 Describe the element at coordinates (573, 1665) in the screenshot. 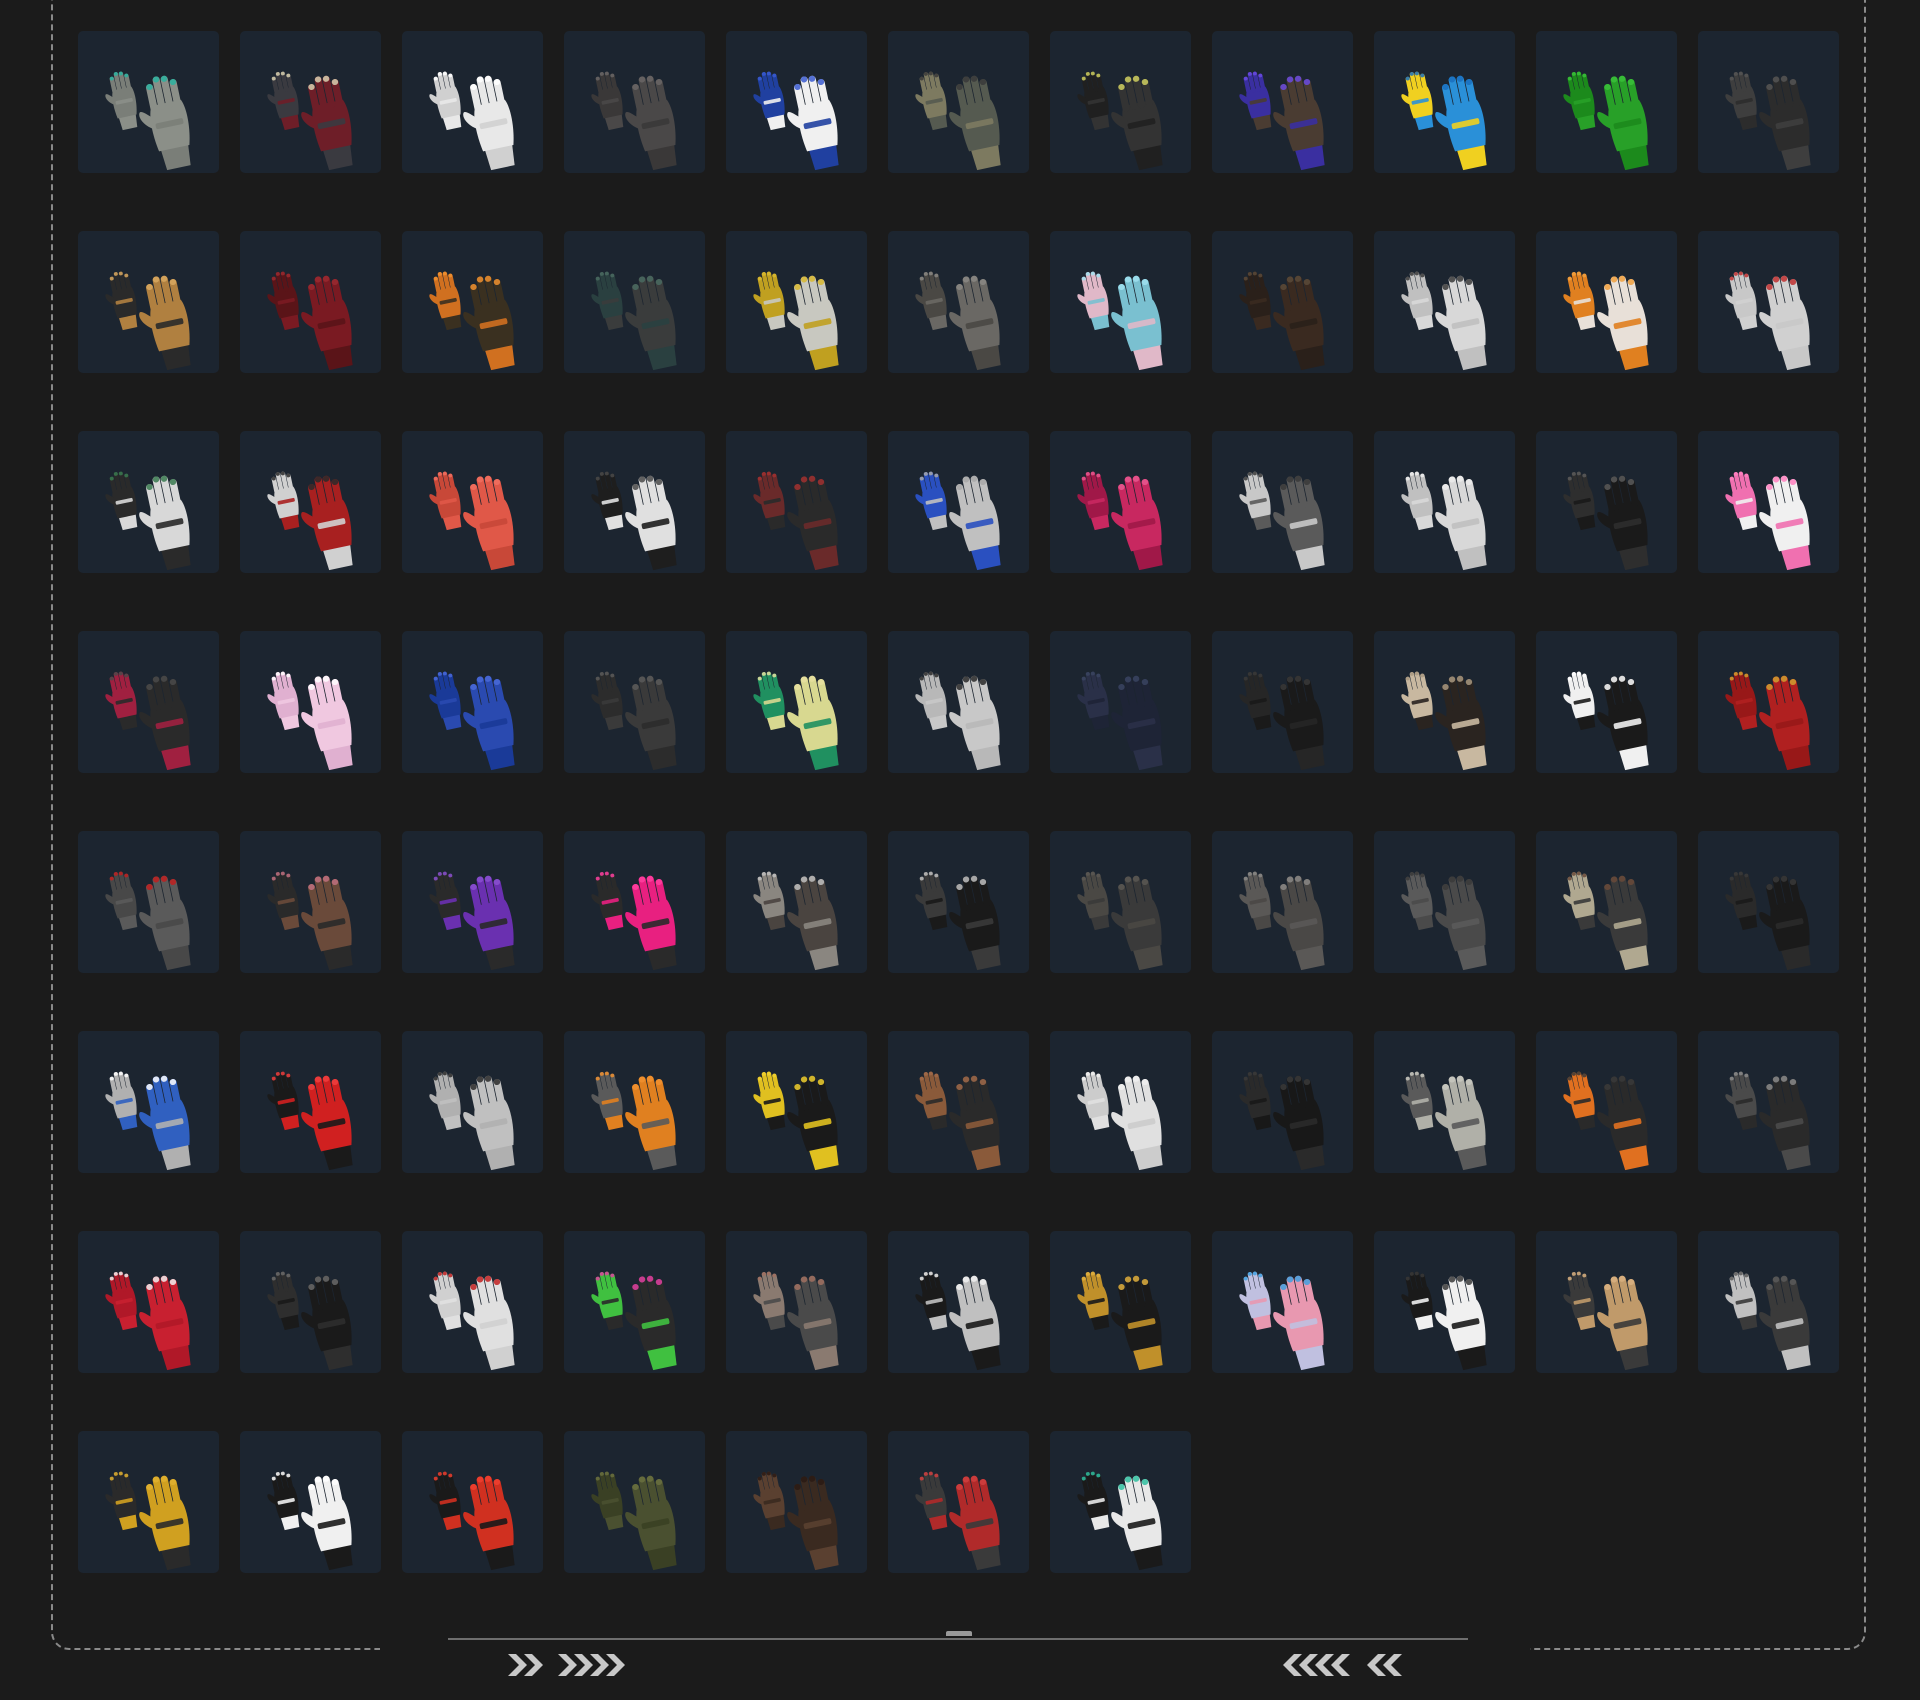

I see `forward-chevrons-icon` at that location.